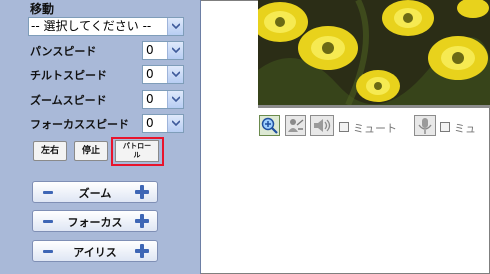 The width and height of the screenshot is (490, 274). Describe the element at coordinates (42, 9) in the screenshot. I see `move-label: 移動` at that location.